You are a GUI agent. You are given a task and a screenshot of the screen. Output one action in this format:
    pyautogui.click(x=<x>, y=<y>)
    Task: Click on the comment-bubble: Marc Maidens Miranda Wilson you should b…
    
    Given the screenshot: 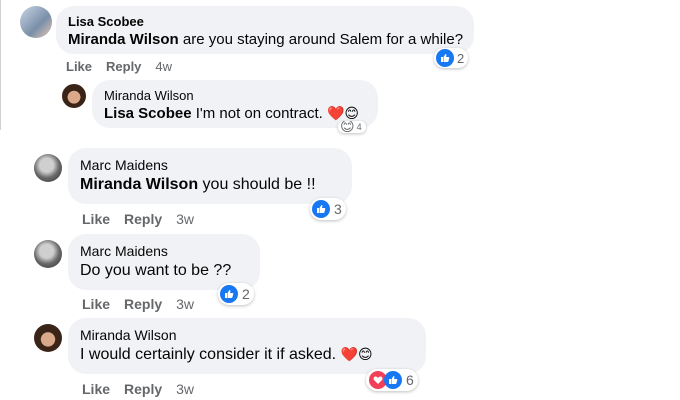 What is the action you would take?
    pyautogui.click(x=210, y=176)
    